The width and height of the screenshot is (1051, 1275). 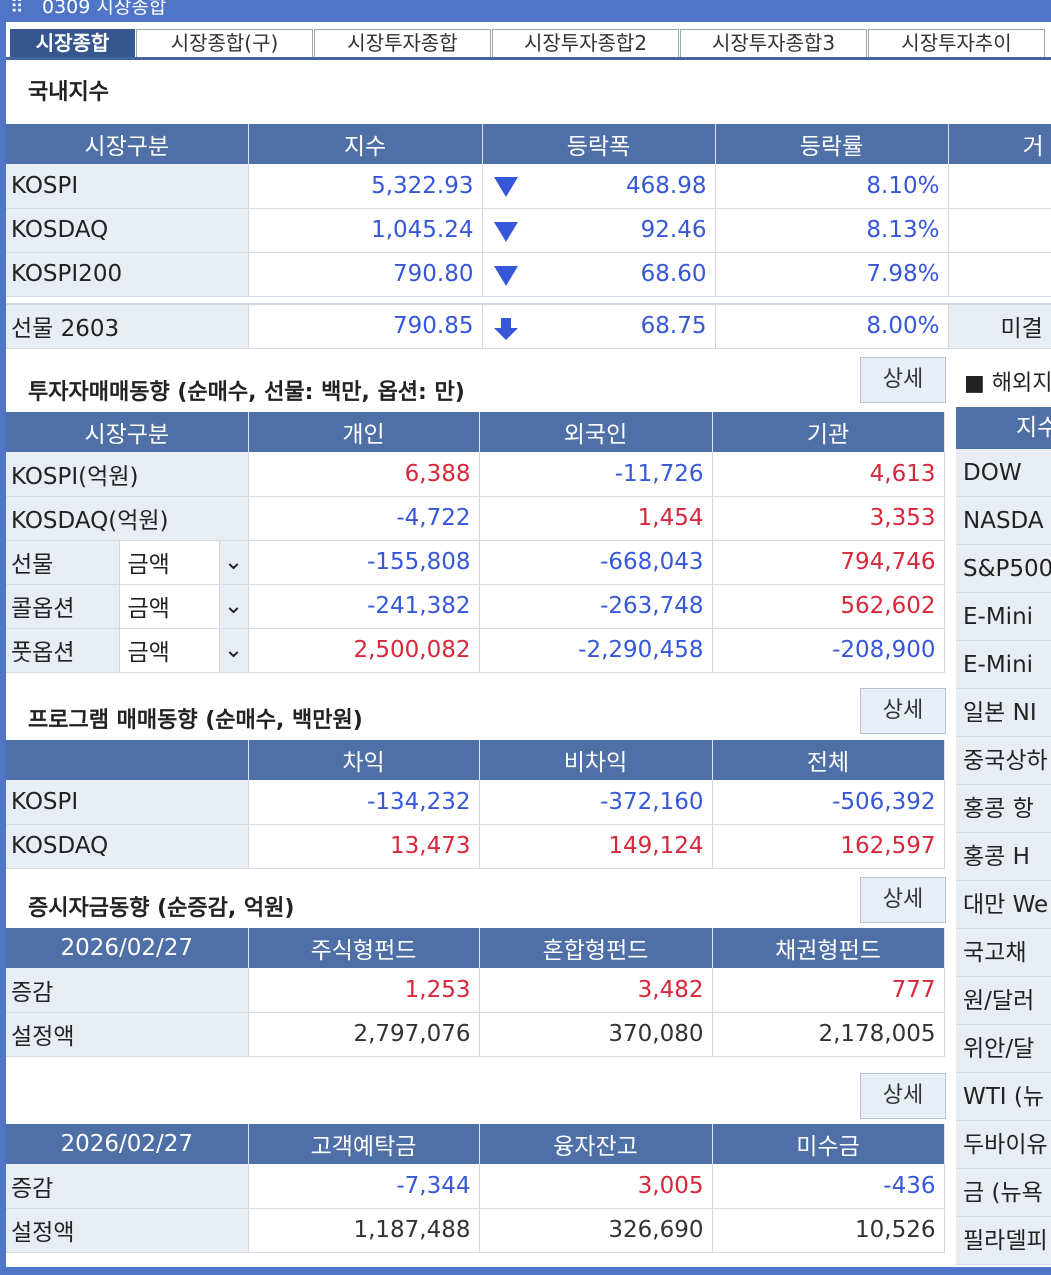 What do you see at coordinates (773, 43) in the screenshot?
I see `tab-market-investment-3: 시장투자종합3` at bounding box center [773, 43].